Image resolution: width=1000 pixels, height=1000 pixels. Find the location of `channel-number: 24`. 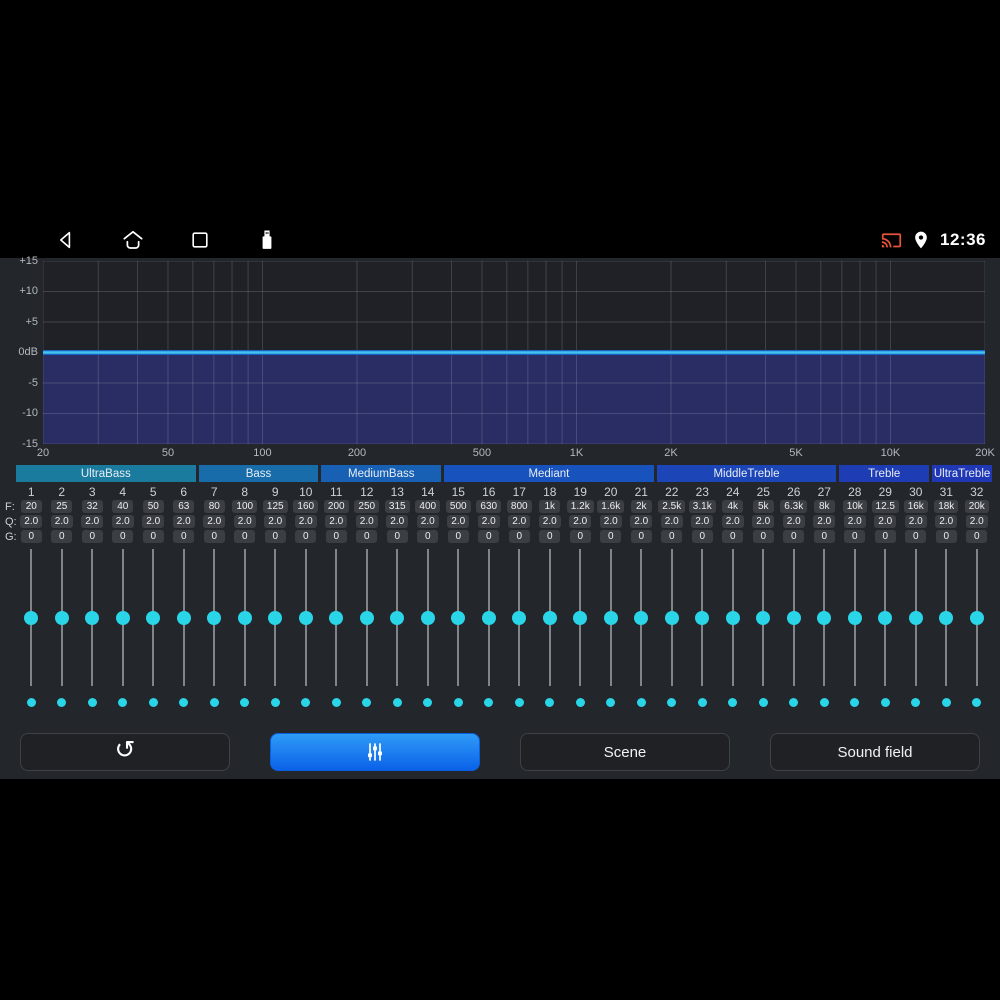

channel-number: 24 is located at coordinates (733, 491).